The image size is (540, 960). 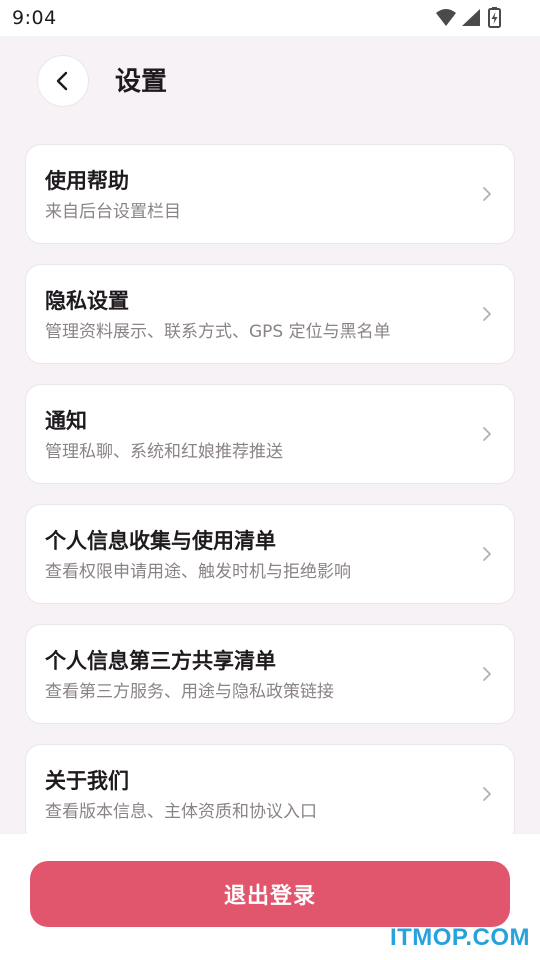 What do you see at coordinates (87, 781) in the screenshot?
I see `settings-item-title: 关于我们` at bounding box center [87, 781].